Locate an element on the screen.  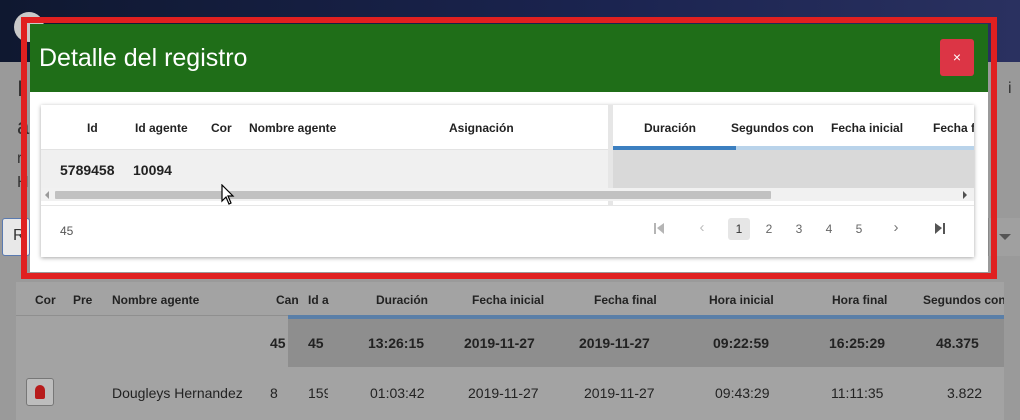
table-cell: 11:11:35 is located at coordinates (857, 393).